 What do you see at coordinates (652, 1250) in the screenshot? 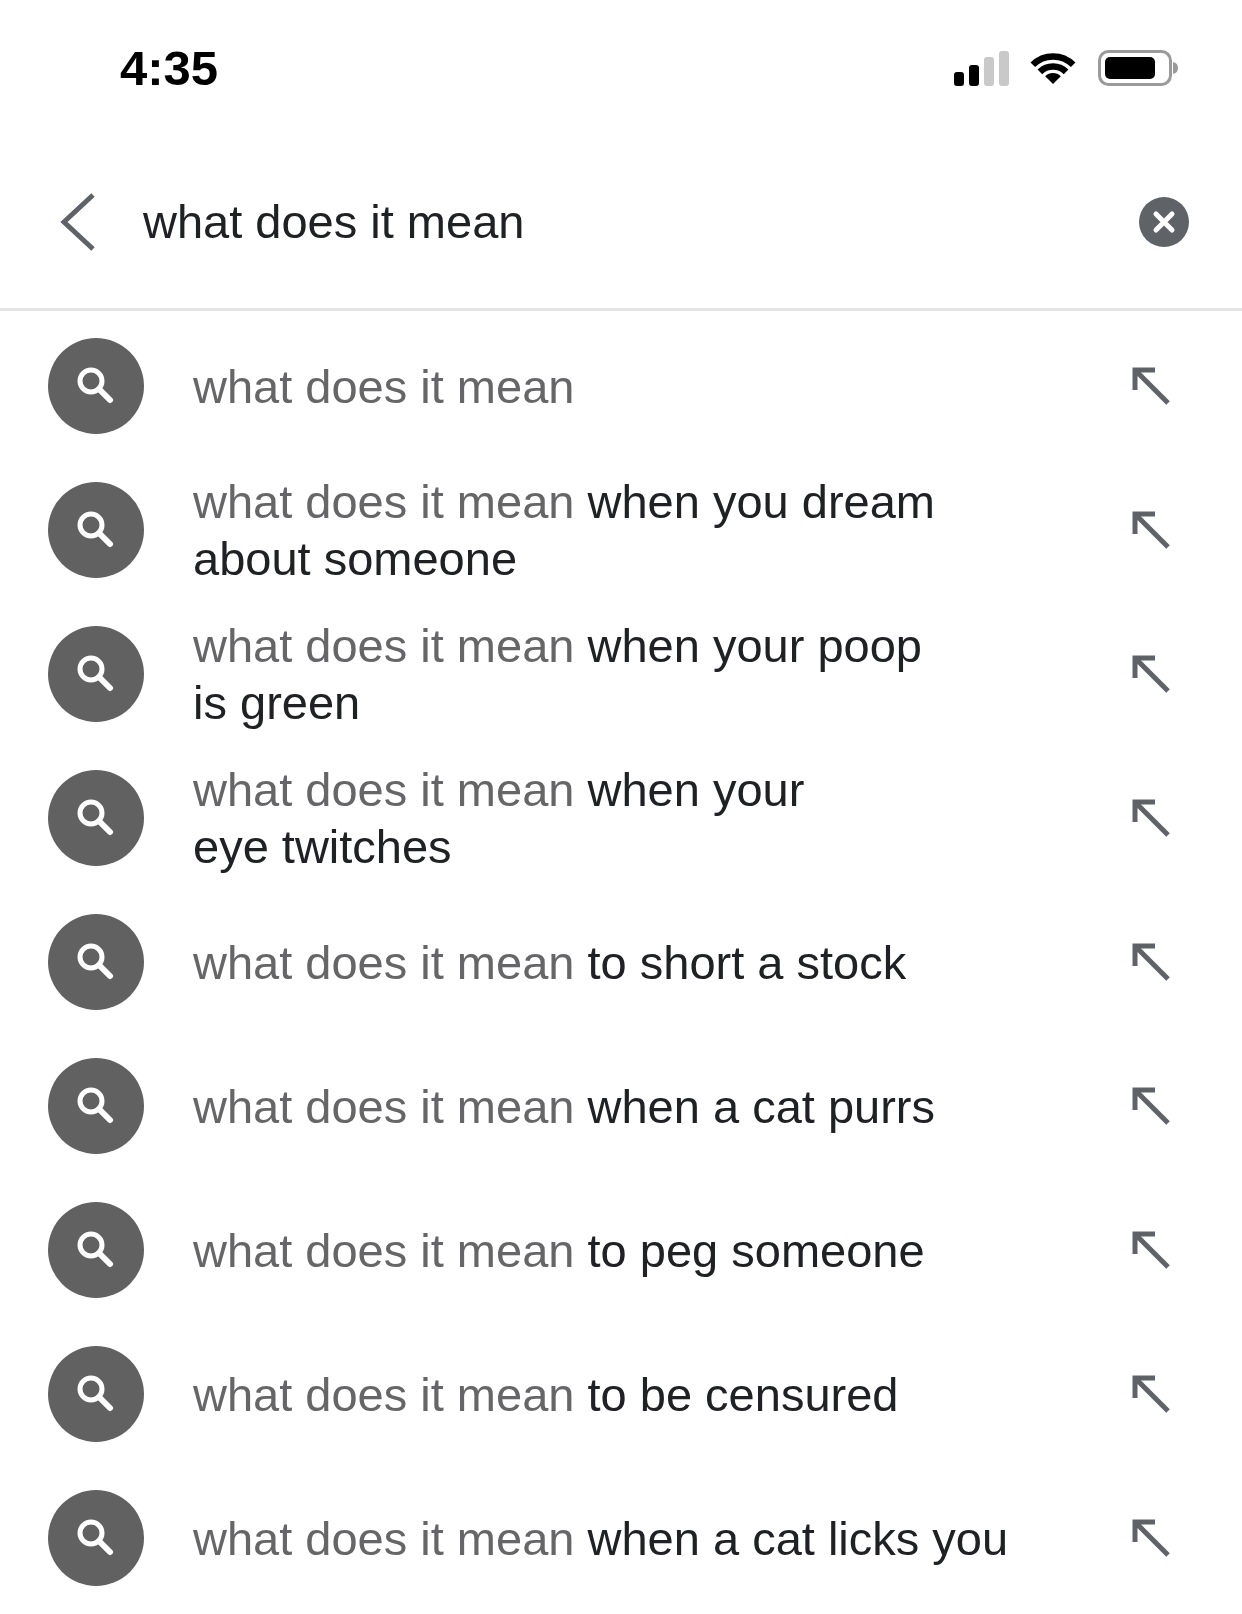
I see `suggestion-text: what does it mean to peg someone` at bounding box center [652, 1250].